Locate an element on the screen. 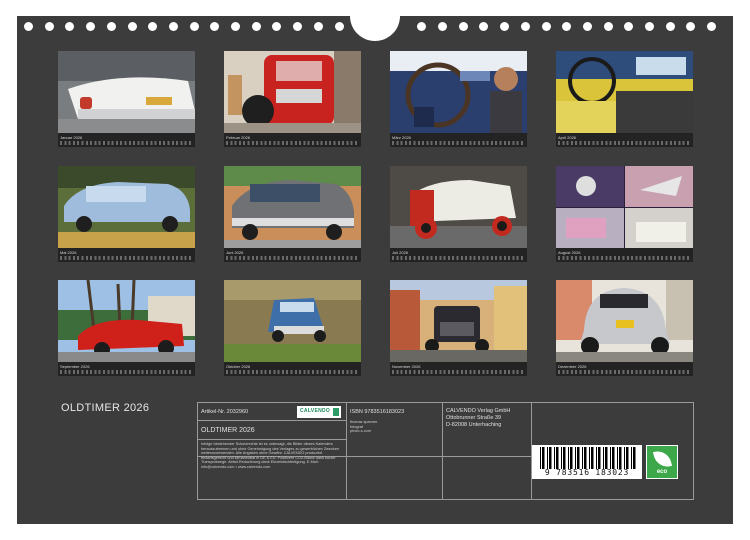  publisher-line-3: D-82008 Unterhaching is located at coordinates (474, 425).